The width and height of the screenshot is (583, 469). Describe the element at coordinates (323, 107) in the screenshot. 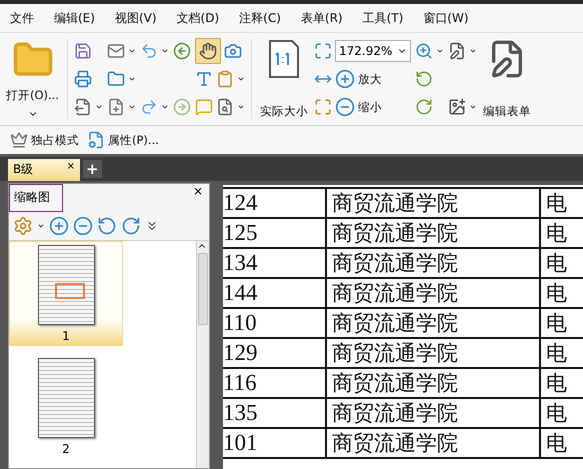

I see `fit-visible-icon` at that location.